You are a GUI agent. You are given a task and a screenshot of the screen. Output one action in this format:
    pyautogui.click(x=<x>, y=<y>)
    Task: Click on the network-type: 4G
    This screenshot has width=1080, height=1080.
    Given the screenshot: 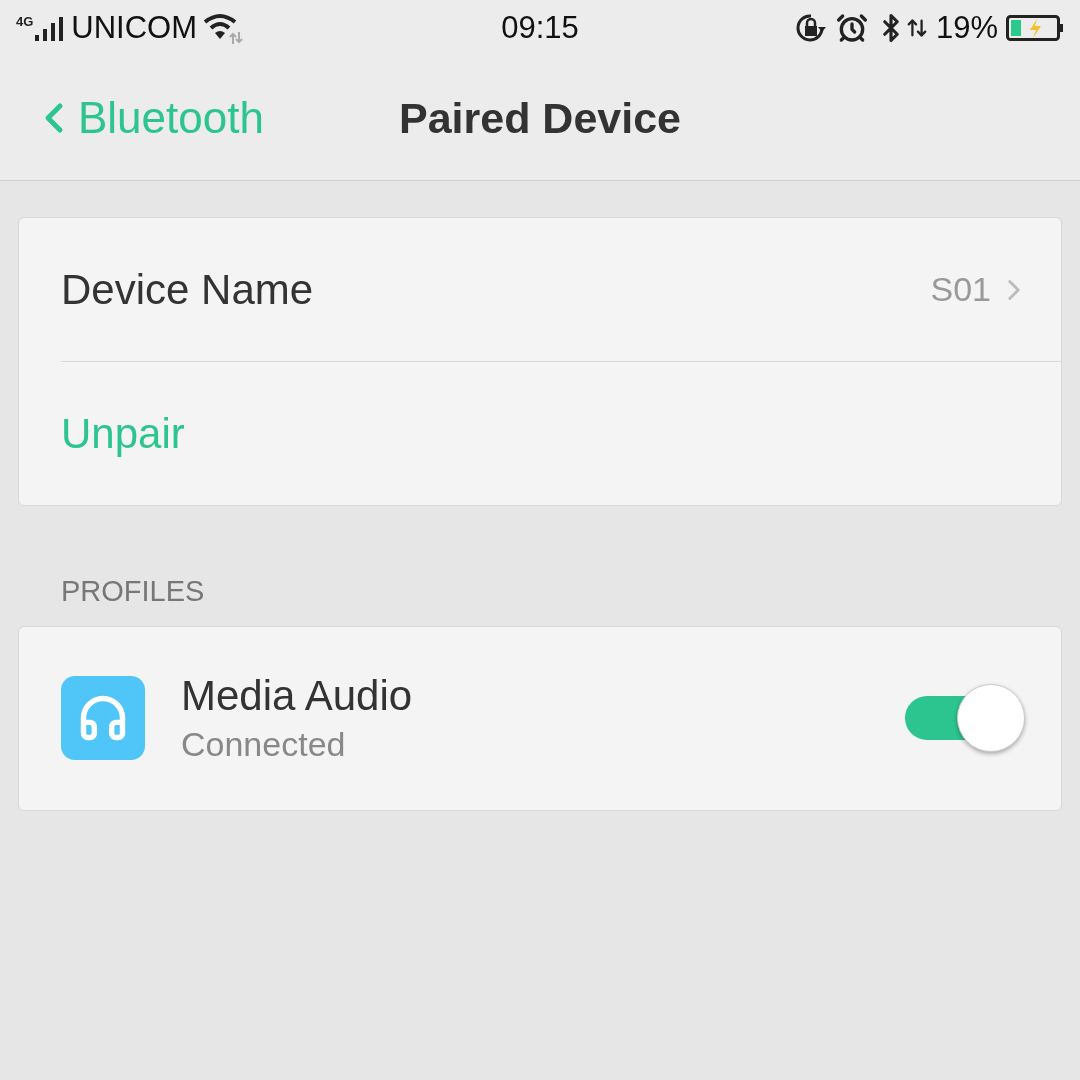 What is the action you would take?
    pyautogui.click(x=25, y=21)
    